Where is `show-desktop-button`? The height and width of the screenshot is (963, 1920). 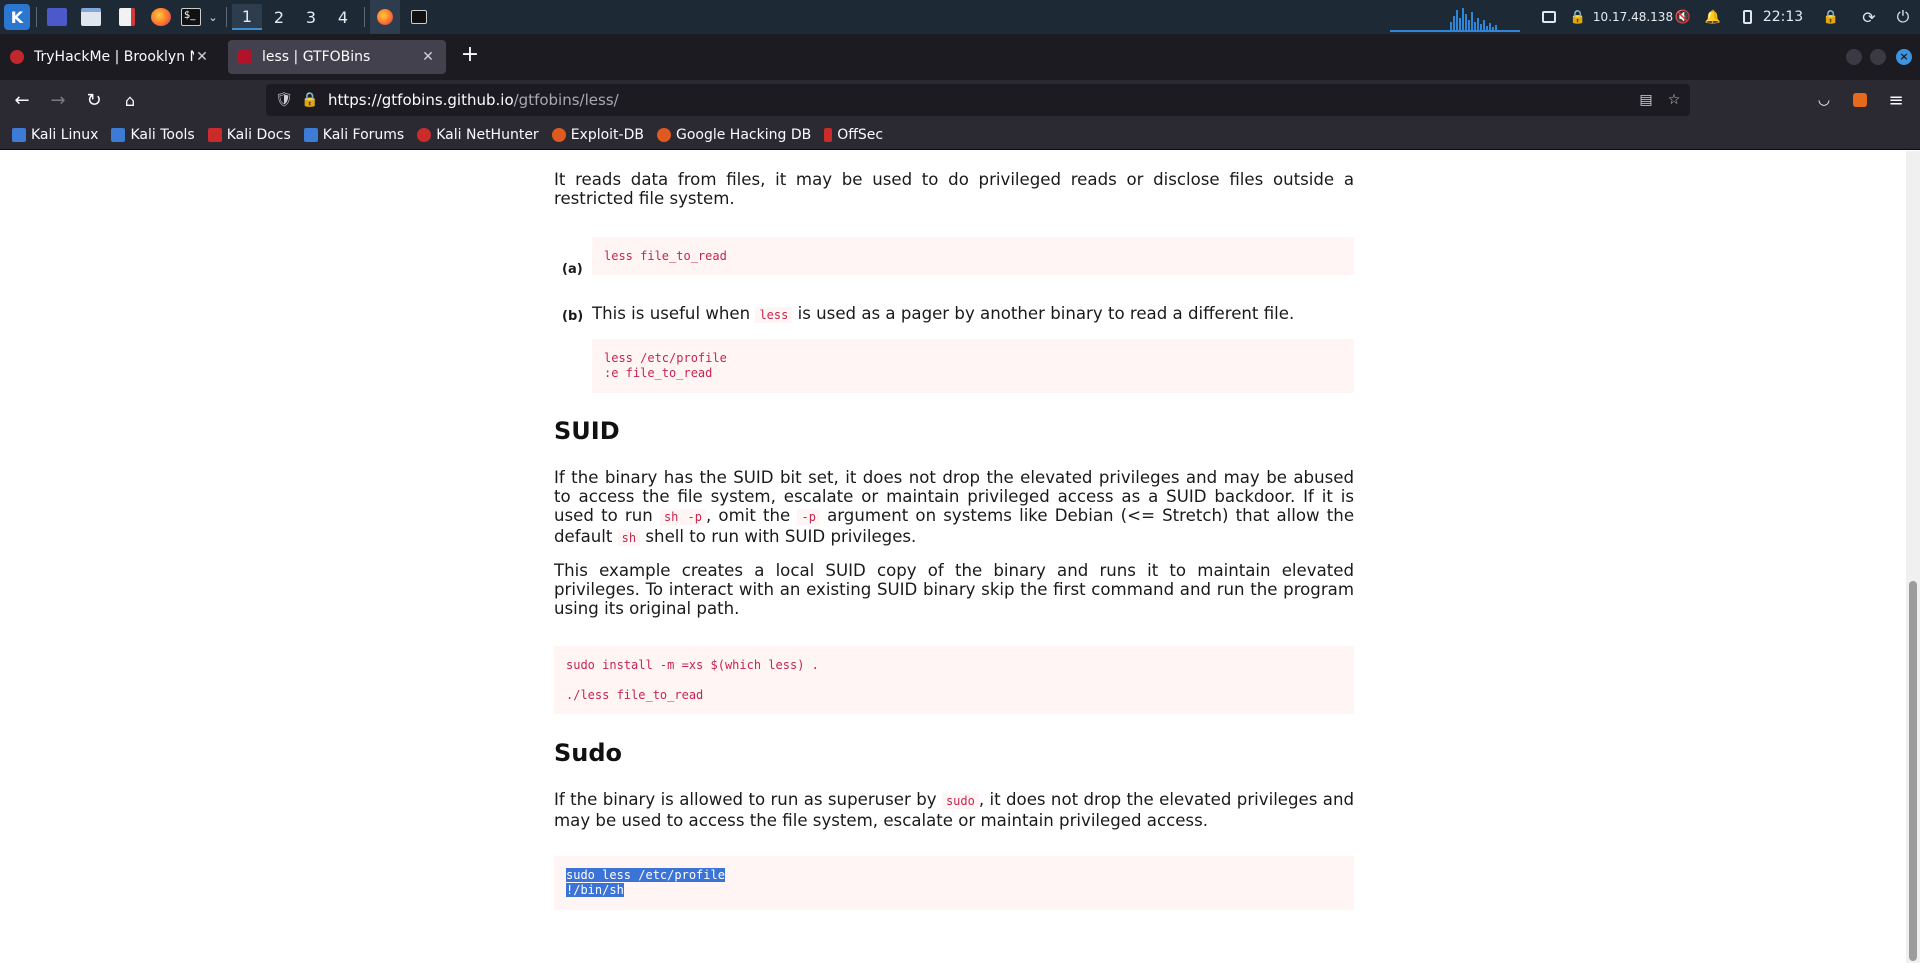
show-desktop-button is located at coordinates (57, 17).